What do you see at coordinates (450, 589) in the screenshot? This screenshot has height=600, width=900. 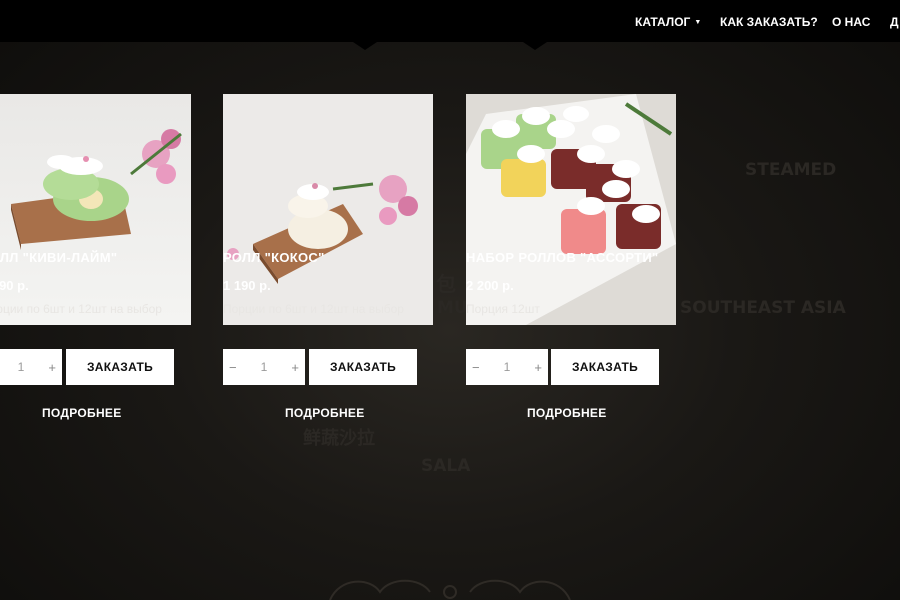 I see `ornament-decoration` at bounding box center [450, 589].